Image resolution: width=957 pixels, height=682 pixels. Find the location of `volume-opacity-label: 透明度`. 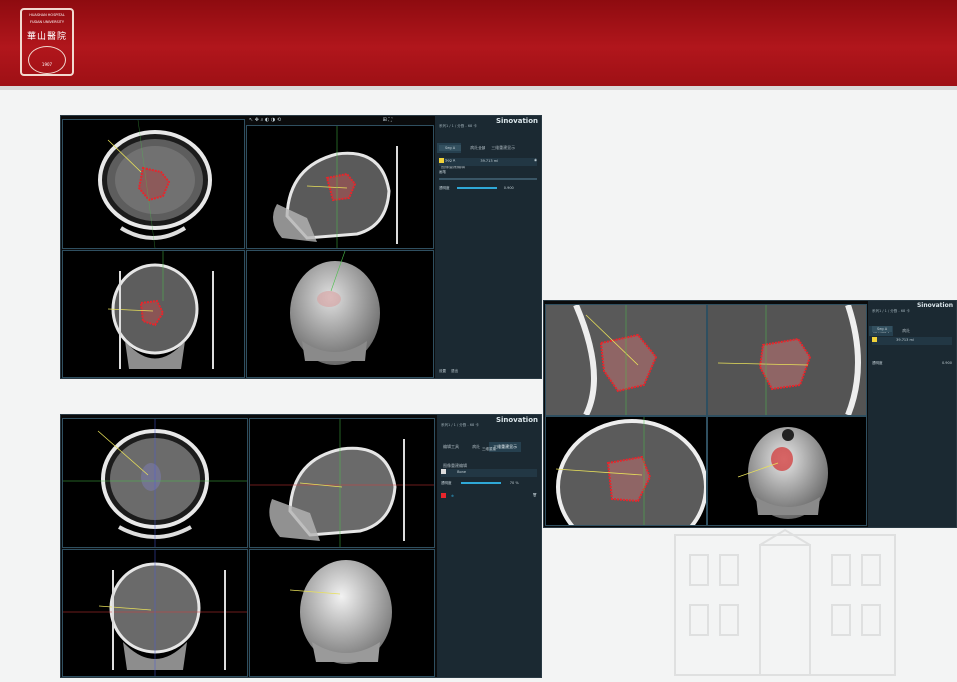

volume-opacity-label: 透明度 is located at coordinates (446, 483).